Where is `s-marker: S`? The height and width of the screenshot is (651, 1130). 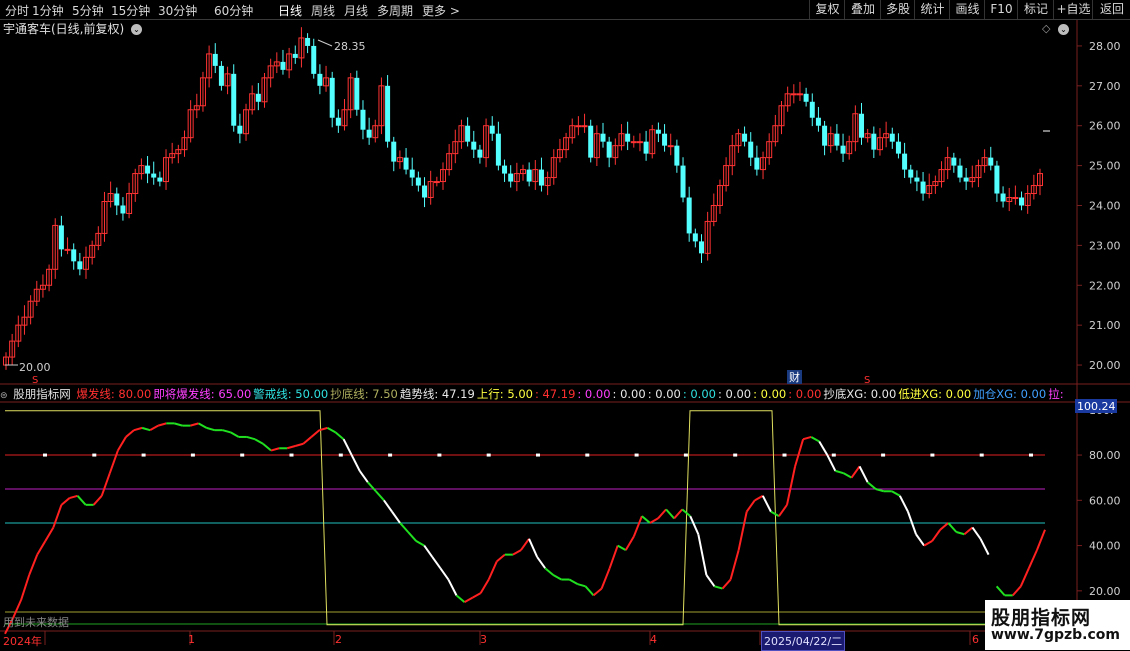 s-marker: S is located at coordinates (35, 380).